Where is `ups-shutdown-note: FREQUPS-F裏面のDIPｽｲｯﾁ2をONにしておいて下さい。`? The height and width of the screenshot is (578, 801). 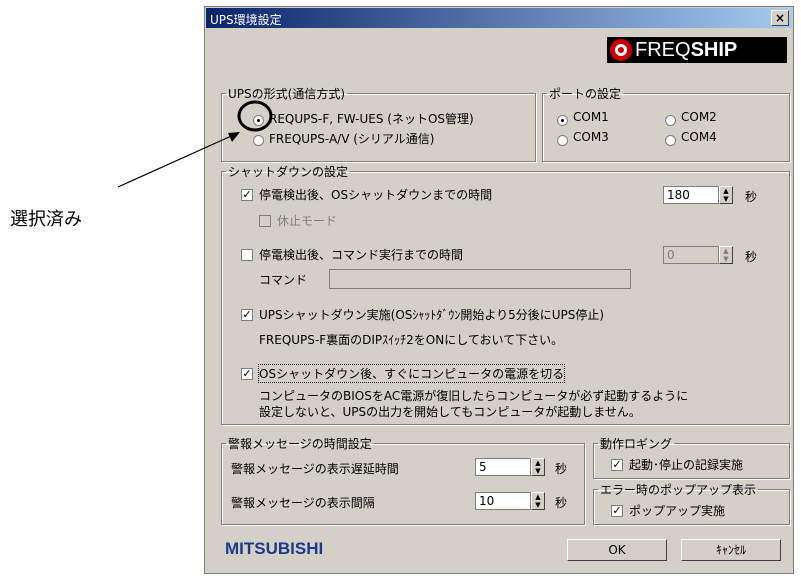 ups-shutdown-note: FREQUPS-F裏面のDIPｽｲｯﾁ2をONにしておいて下さい。 is located at coordinates (411, 340).